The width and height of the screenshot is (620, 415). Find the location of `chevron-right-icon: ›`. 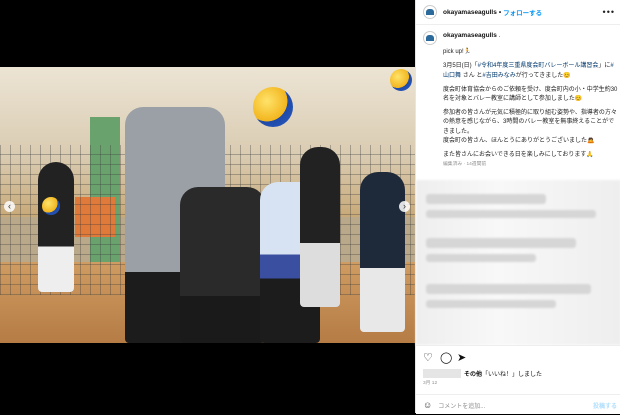

chevron-right-icon: › is located at coordinates (404, 206).